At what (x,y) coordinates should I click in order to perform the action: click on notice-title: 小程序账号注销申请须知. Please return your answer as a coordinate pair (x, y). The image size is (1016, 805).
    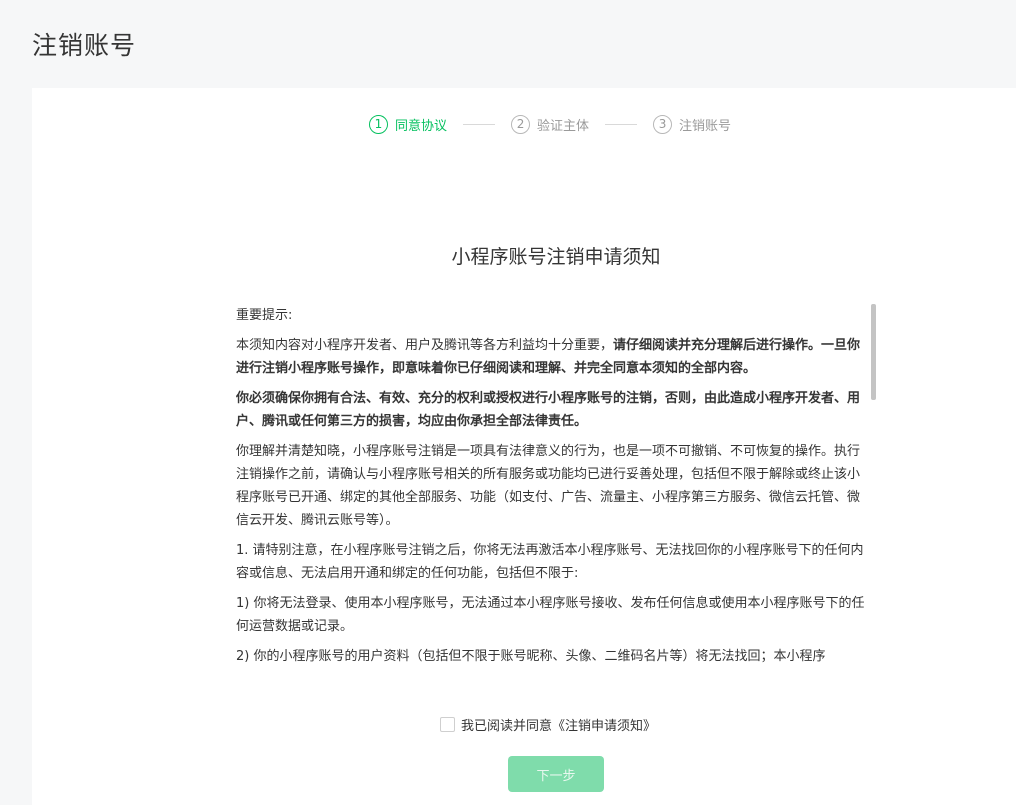
    Looking at the image, I should click on (556, 257).